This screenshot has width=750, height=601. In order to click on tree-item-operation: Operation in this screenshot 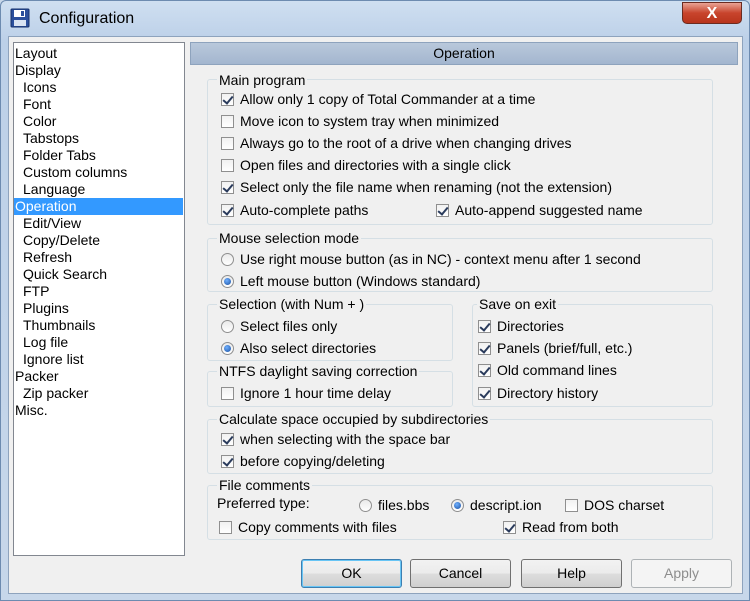, I will do `click(98, 206)`.